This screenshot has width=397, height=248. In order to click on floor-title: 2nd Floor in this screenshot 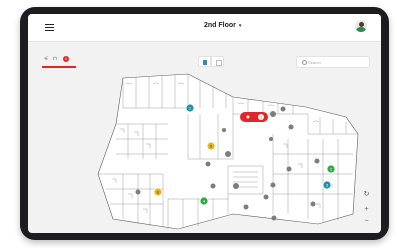, I will do `click(220, 25)`.